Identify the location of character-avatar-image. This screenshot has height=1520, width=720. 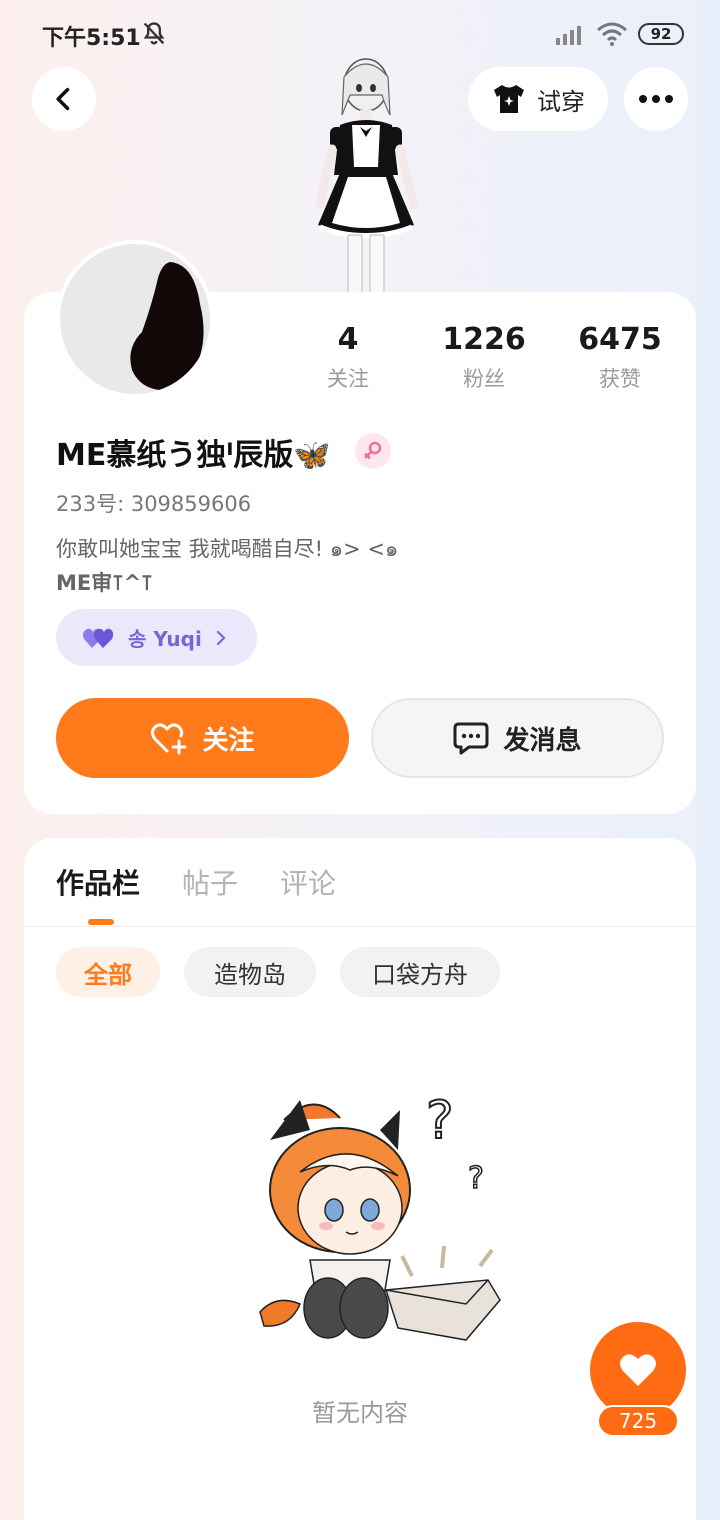
(367, 176).